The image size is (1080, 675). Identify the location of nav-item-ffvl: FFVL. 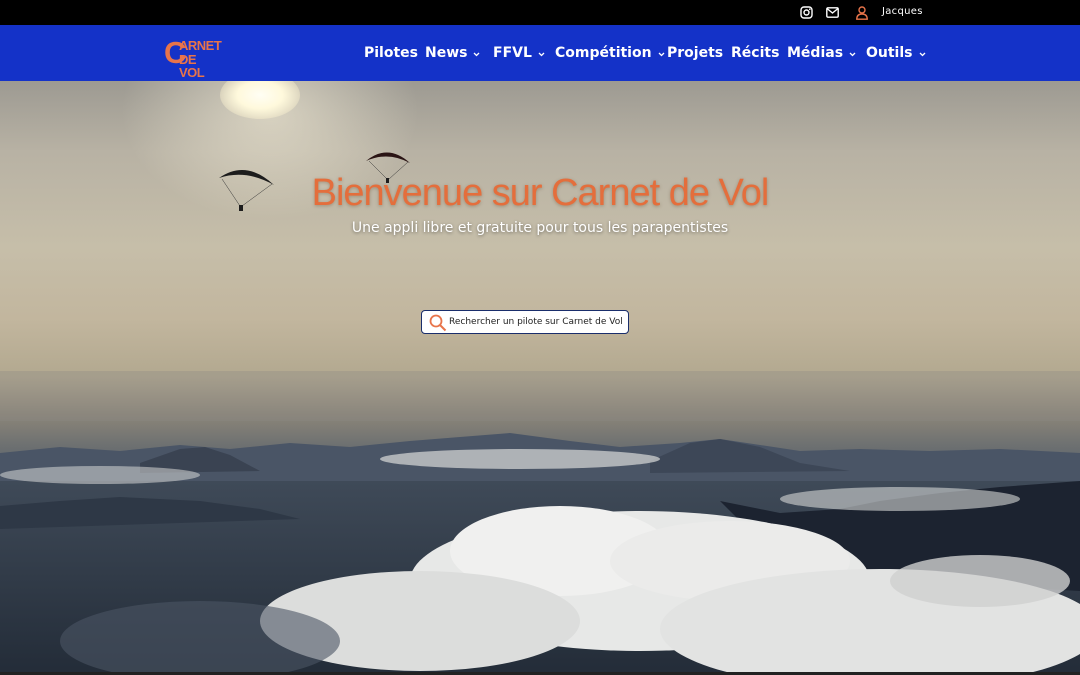
(519, 53).